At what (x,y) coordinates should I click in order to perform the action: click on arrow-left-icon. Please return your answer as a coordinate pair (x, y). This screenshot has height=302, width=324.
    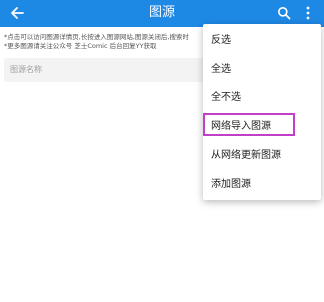
    Looking at the image, I should click on (17, 13).